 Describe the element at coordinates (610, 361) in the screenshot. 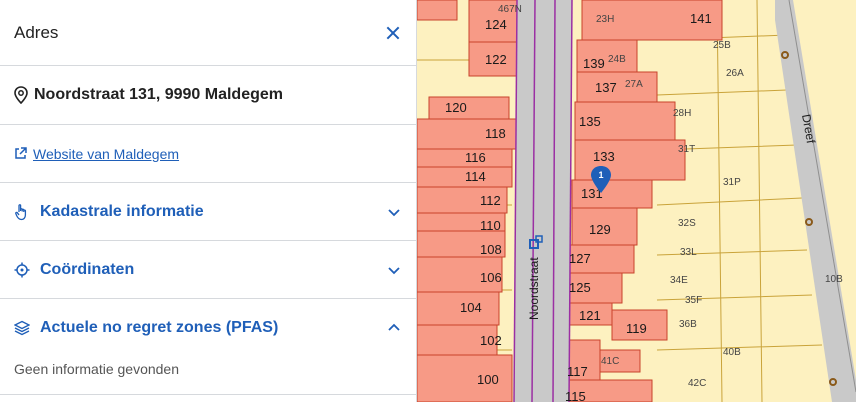

I see `sub-label: 41C` at that location.